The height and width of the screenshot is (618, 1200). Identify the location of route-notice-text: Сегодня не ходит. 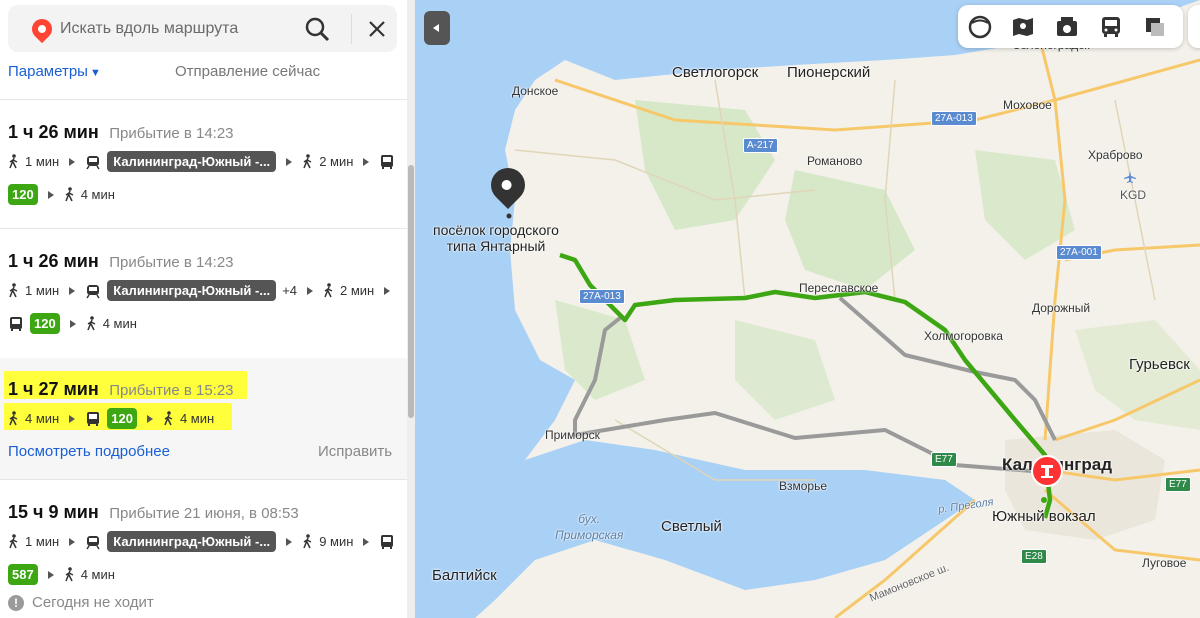
(93, 602).